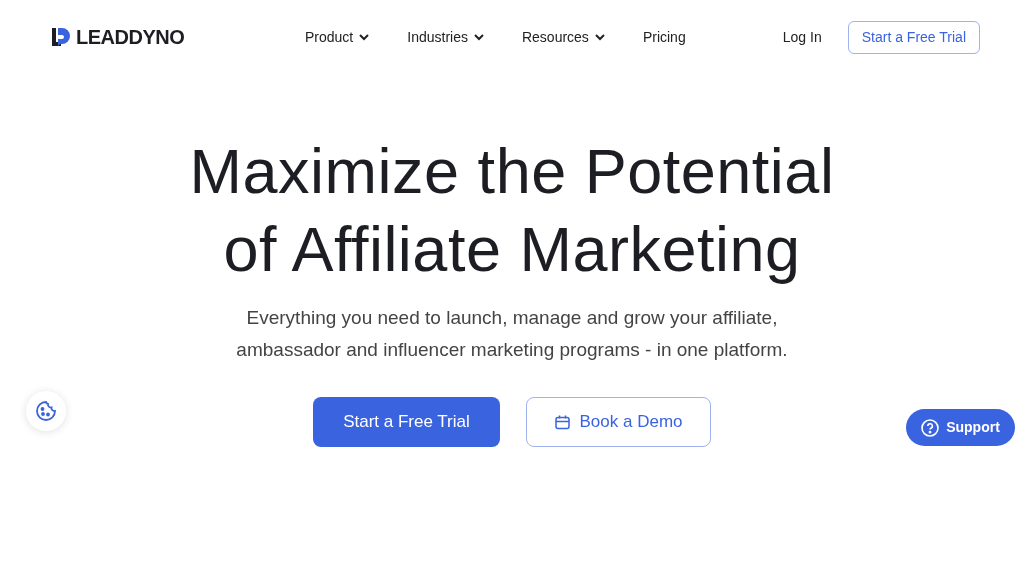 Image resolution: width=1024 pixels, height=576 pixels. What do you see at coordinates (130, 37) in the screenshot?
I see `logo-text: LEADDYNO` at bounding box center [130, 37].